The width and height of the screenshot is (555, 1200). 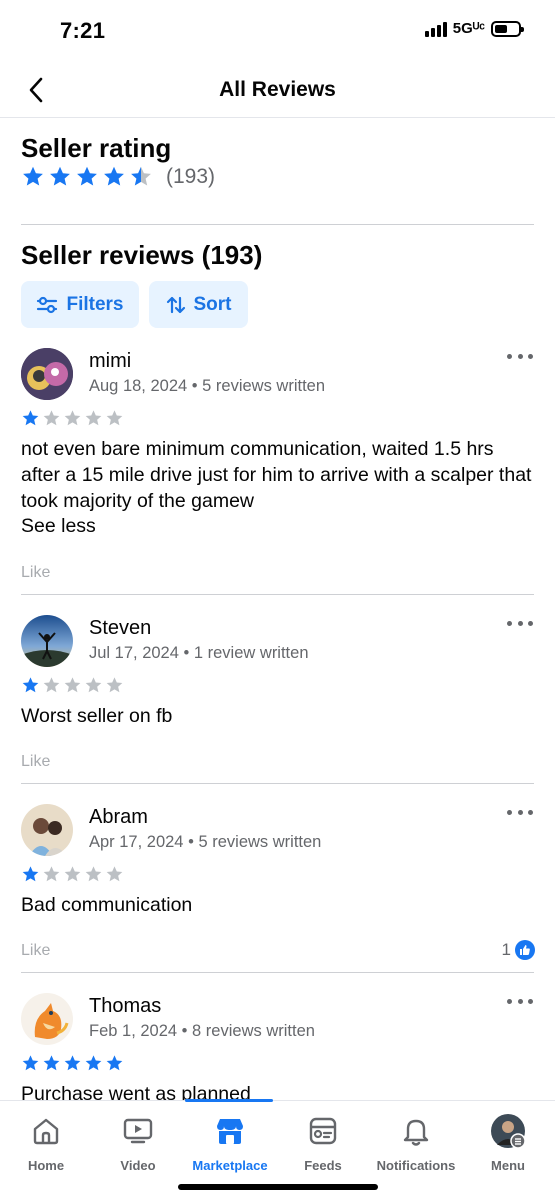 I want to click on review-date: Feb 1, 2024, so click(x=133, y=1031).